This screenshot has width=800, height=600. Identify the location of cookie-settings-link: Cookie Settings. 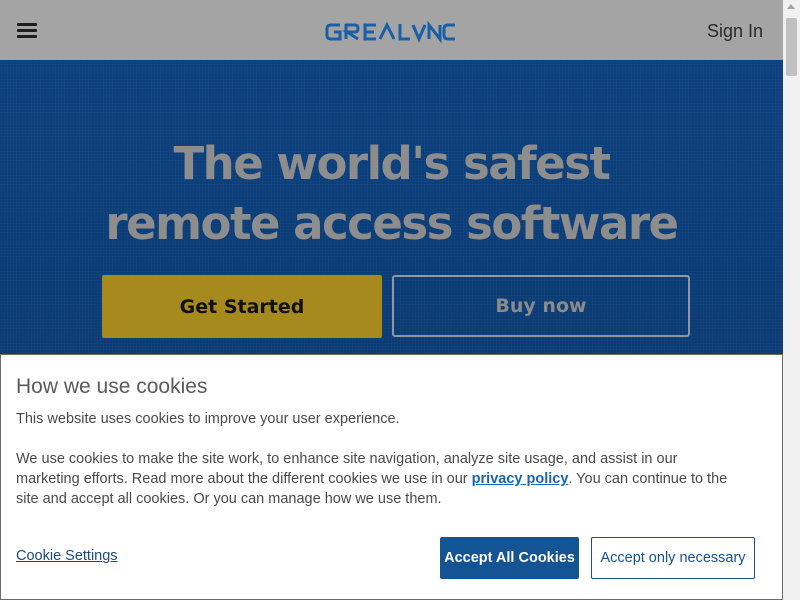
(67, 556).